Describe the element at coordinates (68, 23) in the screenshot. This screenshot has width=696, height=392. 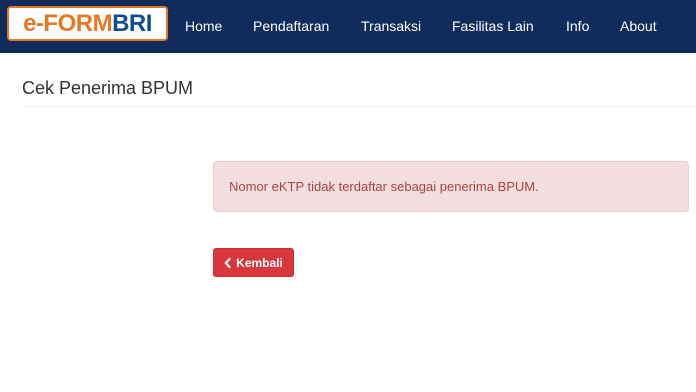
I see `logo-text-eform: e-FORM` at that location.